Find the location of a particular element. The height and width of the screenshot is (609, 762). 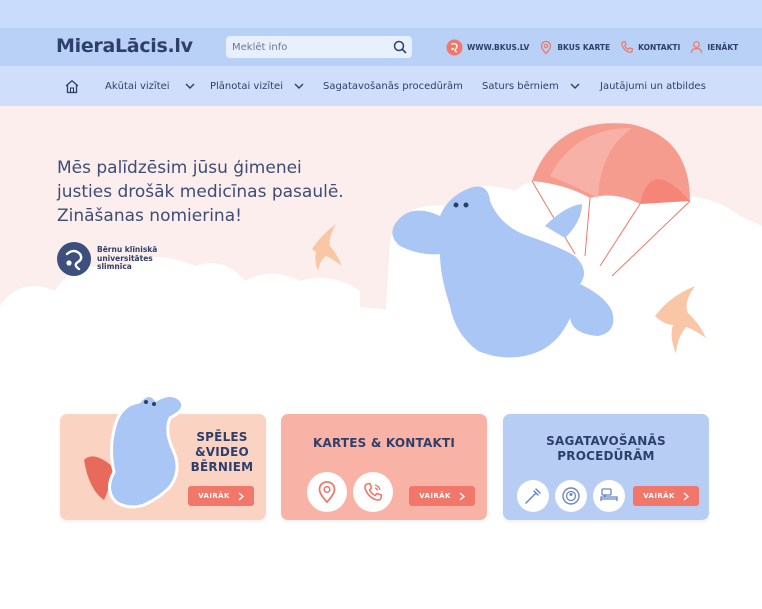

nav-procedure-prep-label: Sagatavošanās procedūrām is located at coordinates (393, 86).